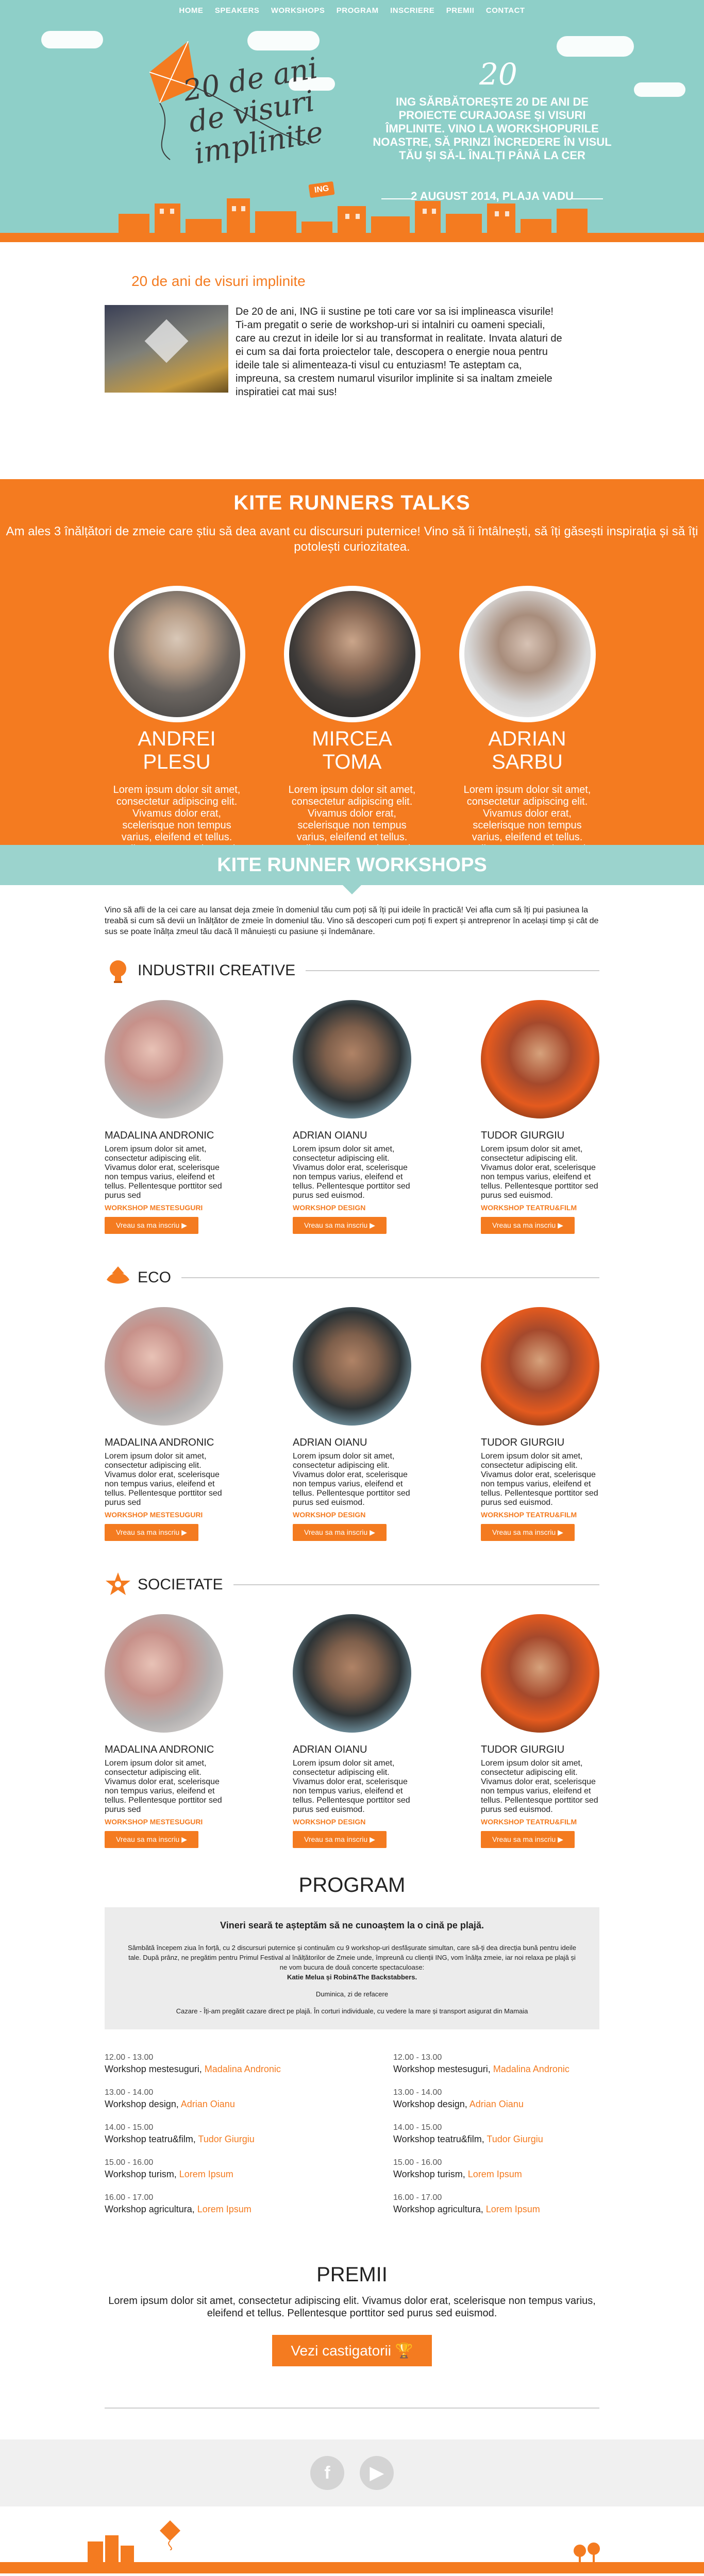  I want to click on hero-twenty: 20, so click(498, 74).